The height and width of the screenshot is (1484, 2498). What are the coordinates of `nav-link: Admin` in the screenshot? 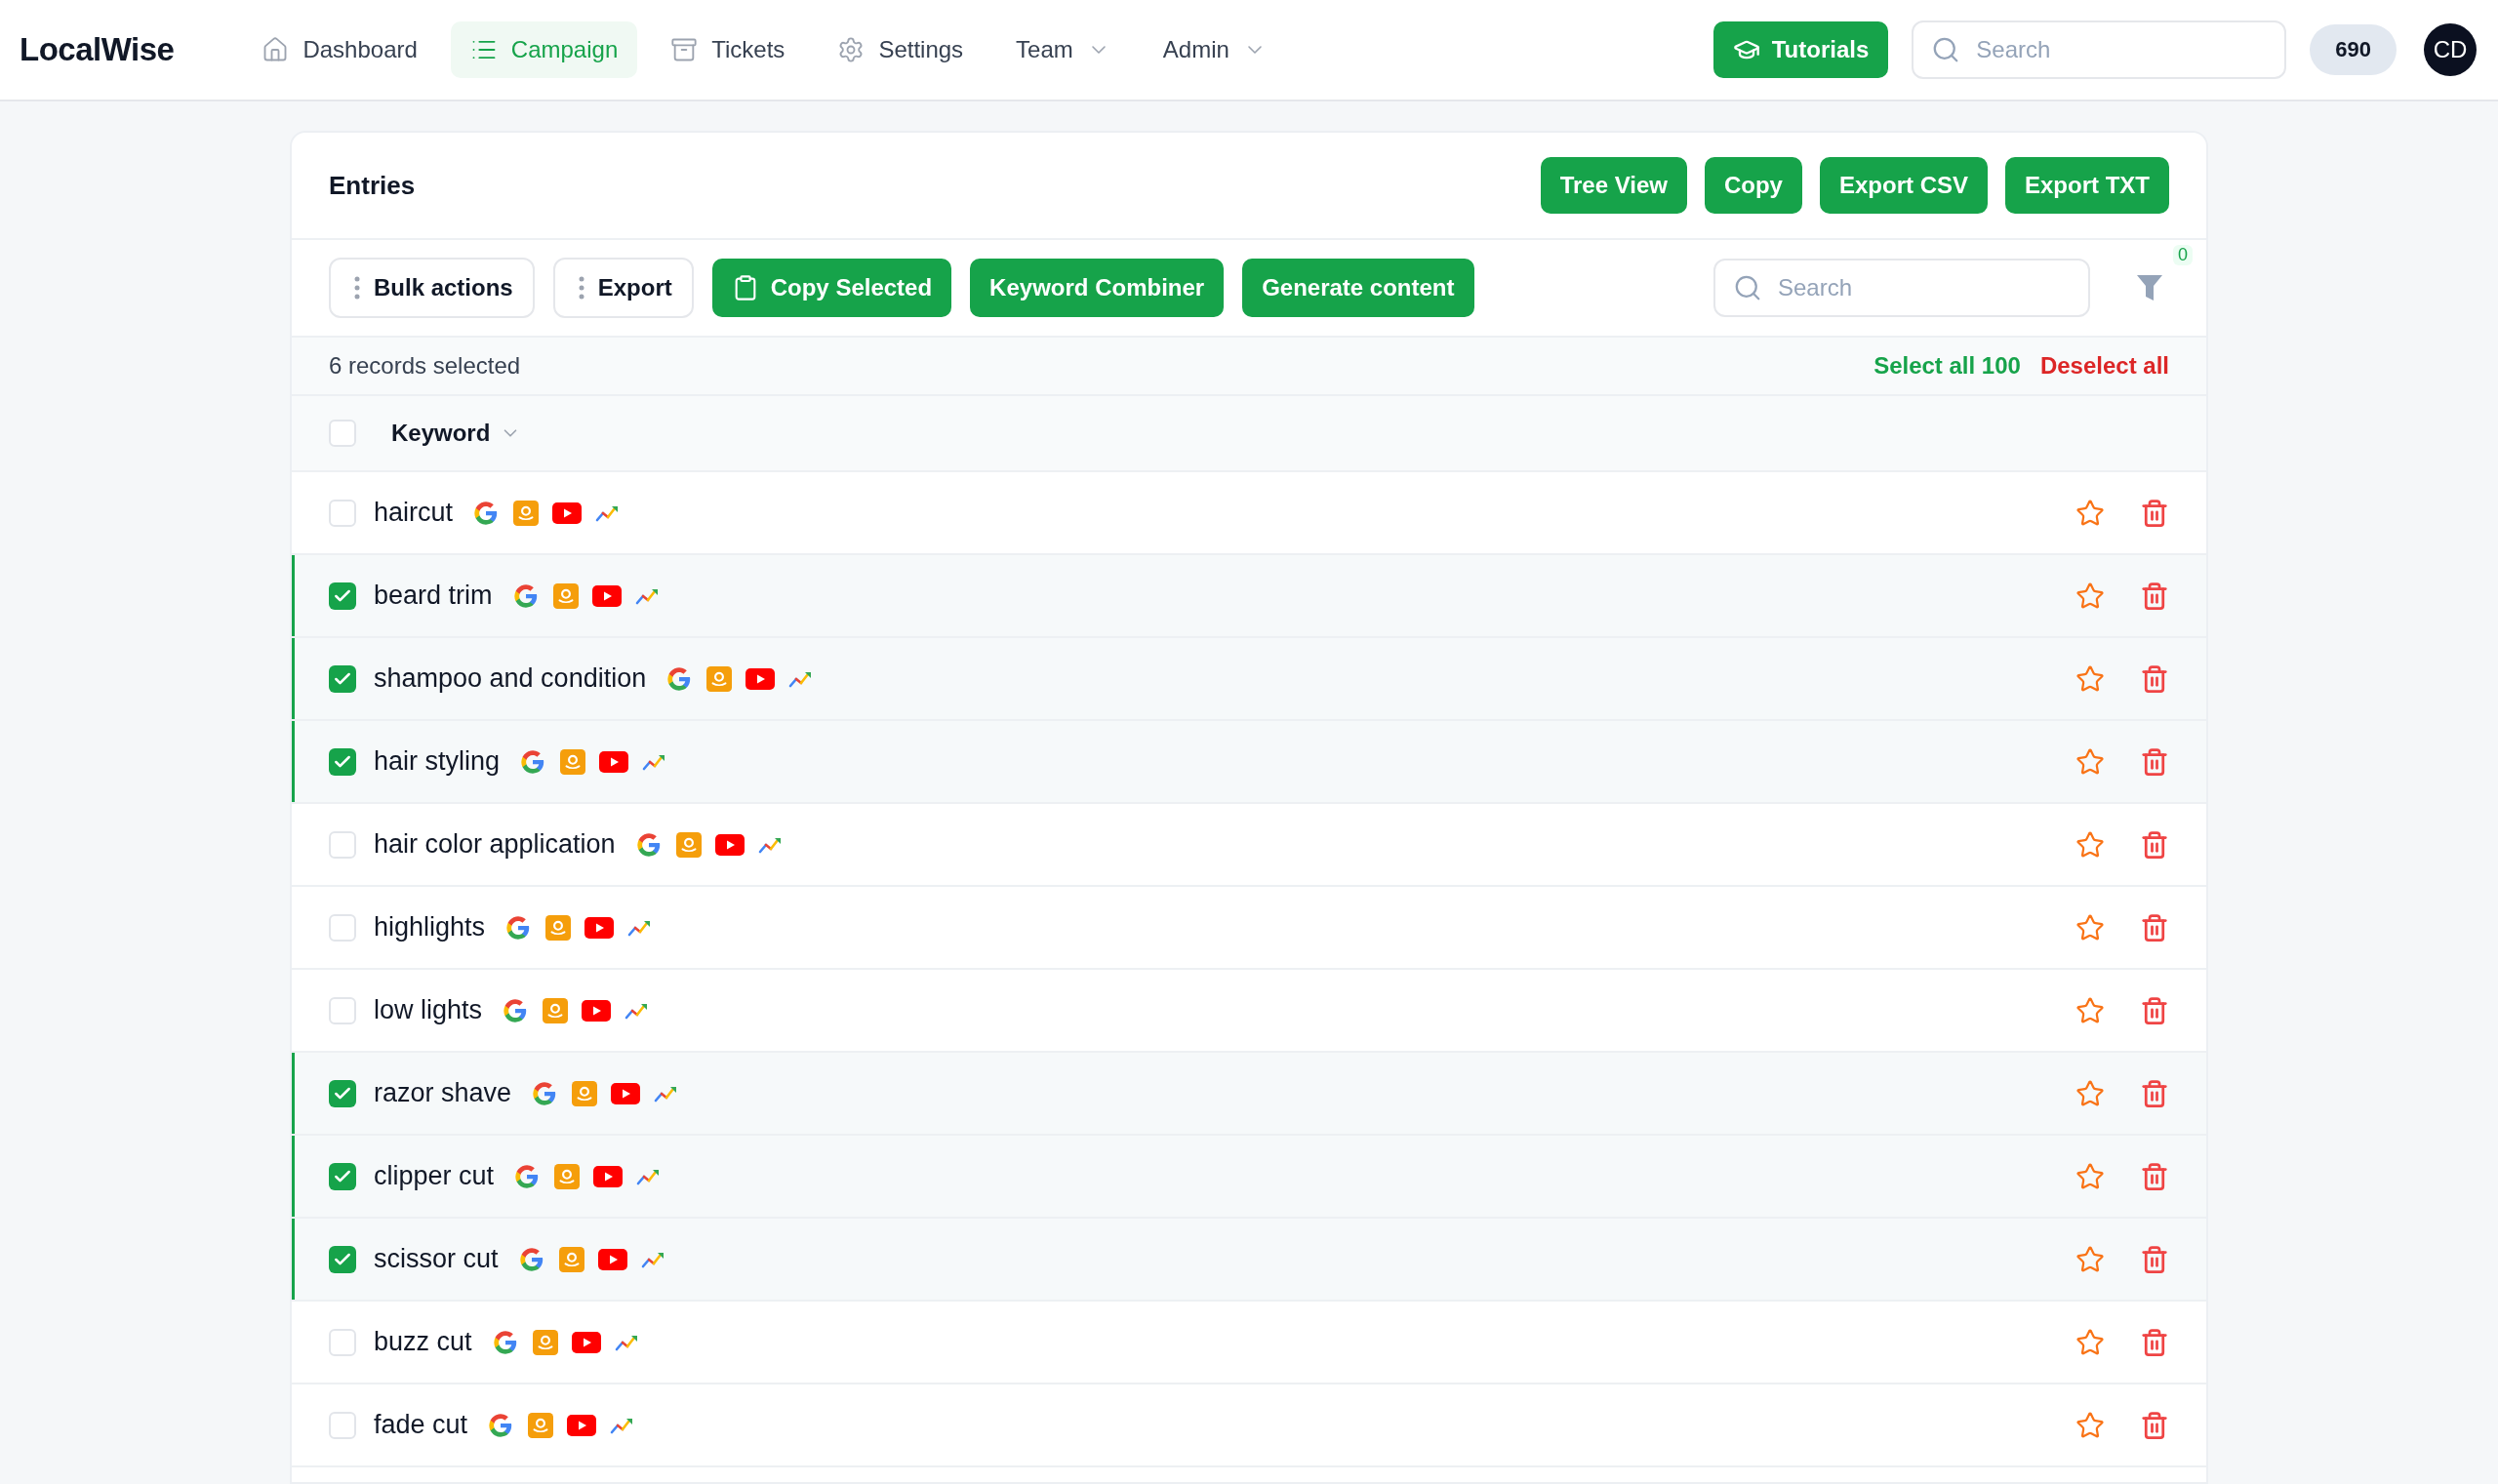 It's located at (1214, 49).